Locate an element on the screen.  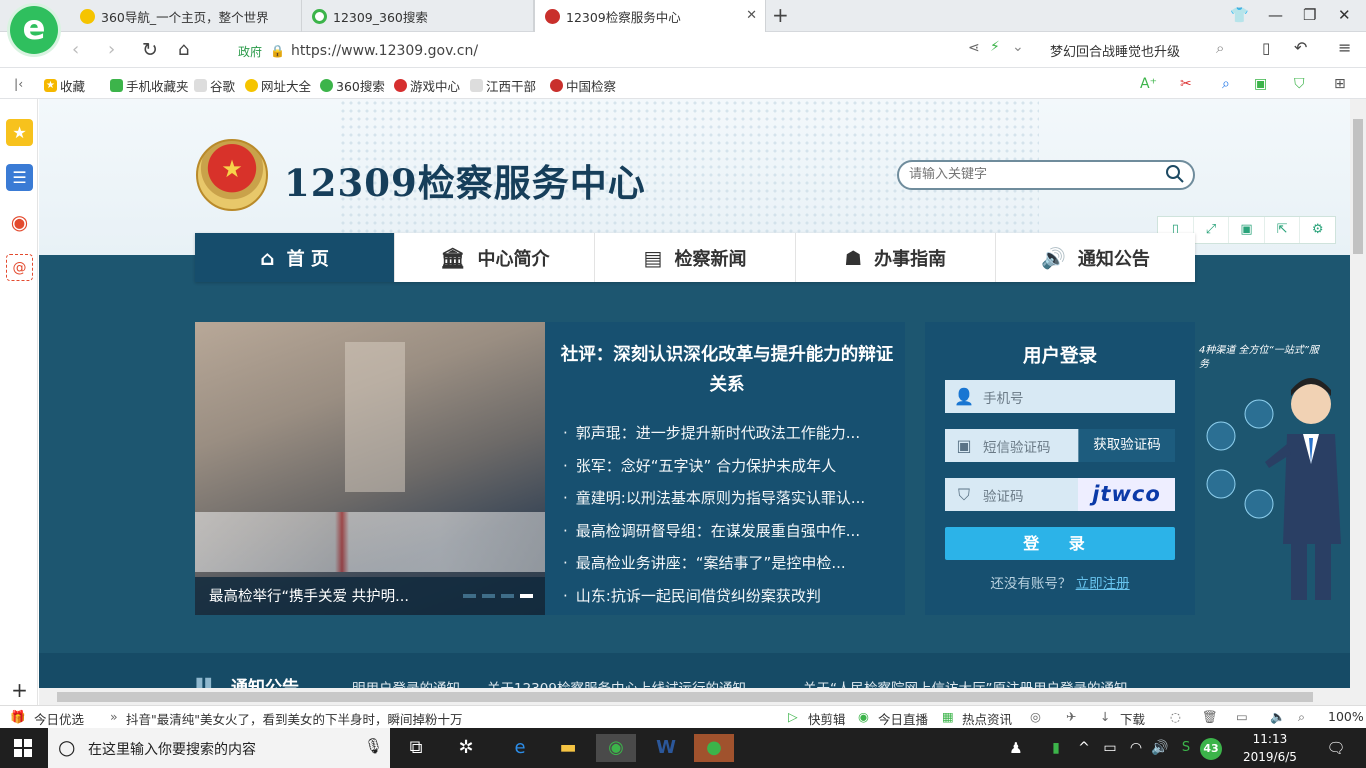
tab-360nav: 360导航_一个主页，整个世界 is located at coordinates (186, 16).